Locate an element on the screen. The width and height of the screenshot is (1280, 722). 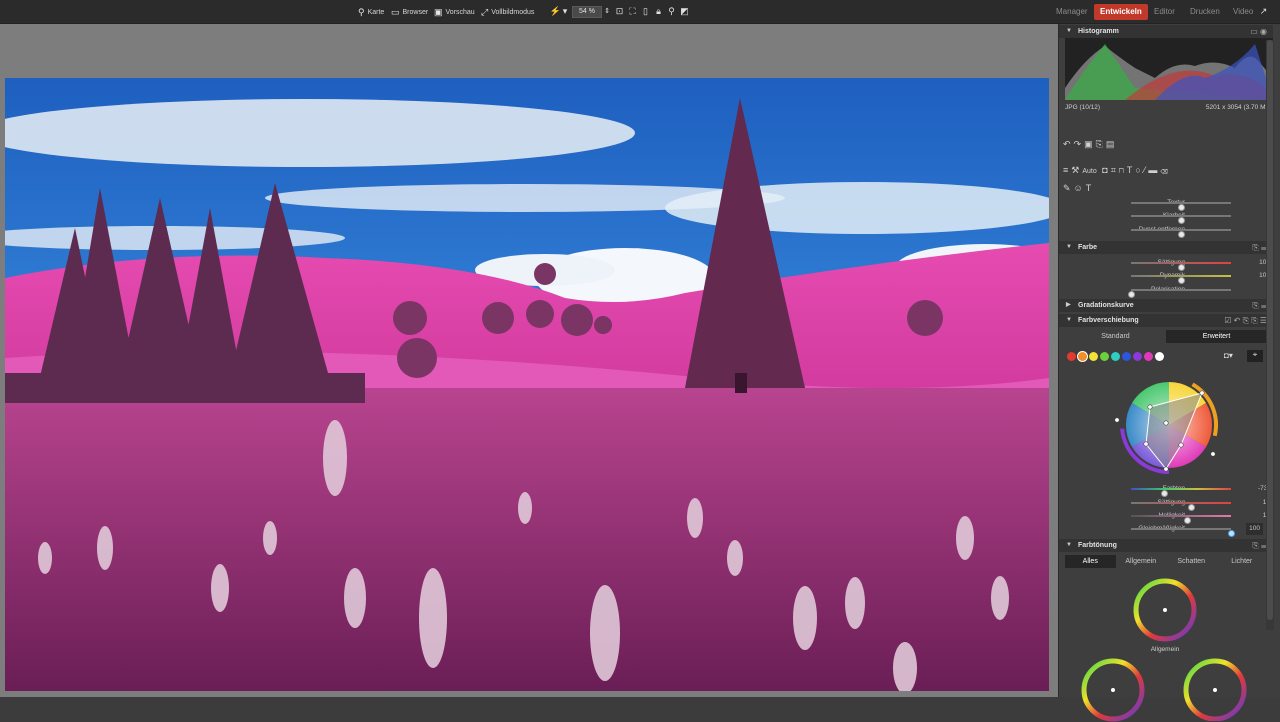
tab-lichter: Lichter is located at coordinates (1242, 561).